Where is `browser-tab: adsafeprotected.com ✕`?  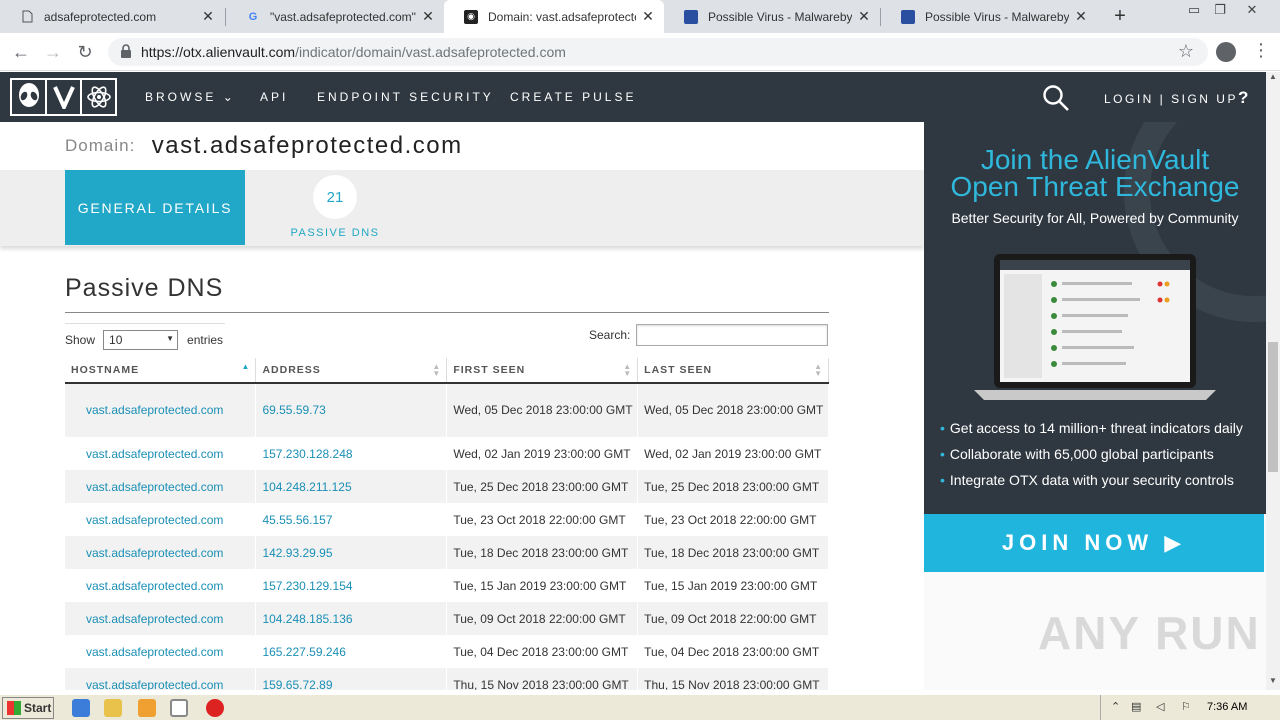 browser-tab: adsafeprotected.com ✕ is located at coordinates (112, 16).